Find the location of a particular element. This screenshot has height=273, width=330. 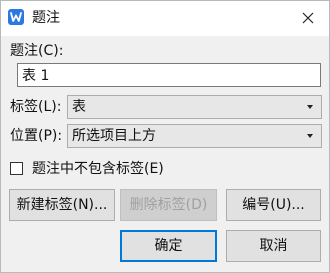

label-field-label: 标签(L): is located at coordinates (36, 107).